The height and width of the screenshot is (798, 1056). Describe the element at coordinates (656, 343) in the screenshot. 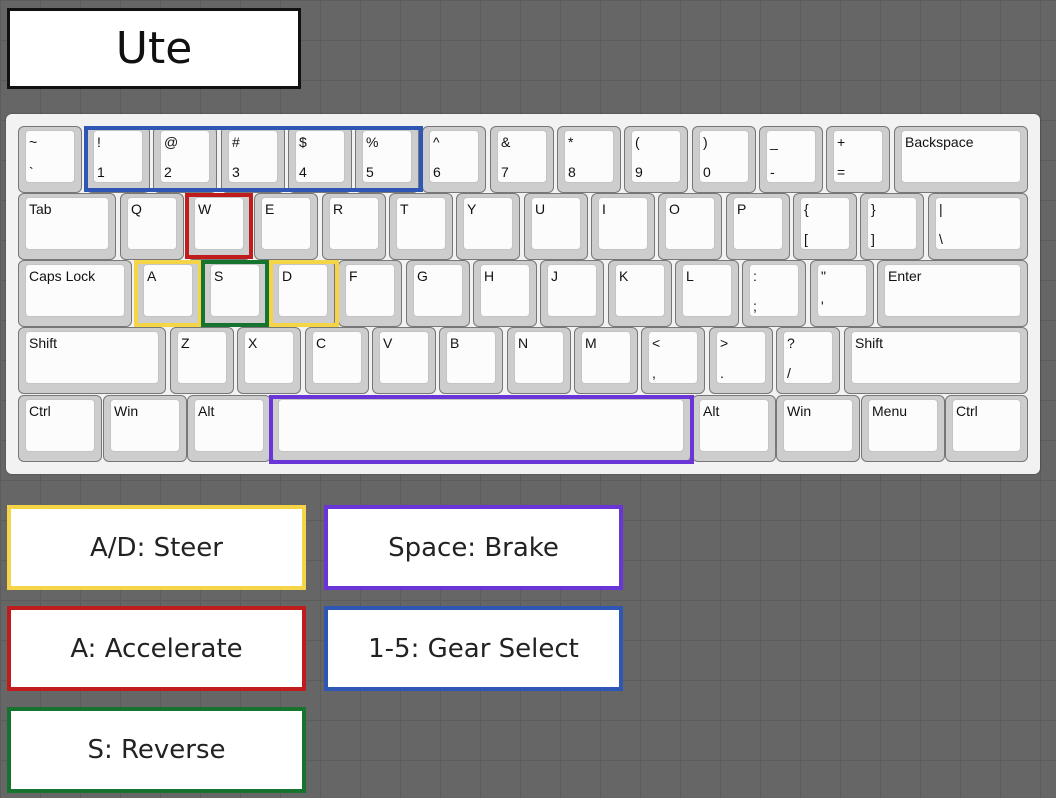

I see `key-comma-shift-label: <` at that location.